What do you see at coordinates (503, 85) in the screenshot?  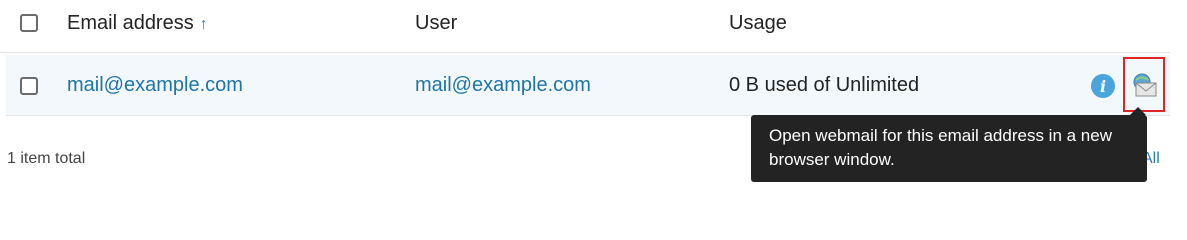 I see `row-user-link: mail@example.com` at bounding box center [503, 85].